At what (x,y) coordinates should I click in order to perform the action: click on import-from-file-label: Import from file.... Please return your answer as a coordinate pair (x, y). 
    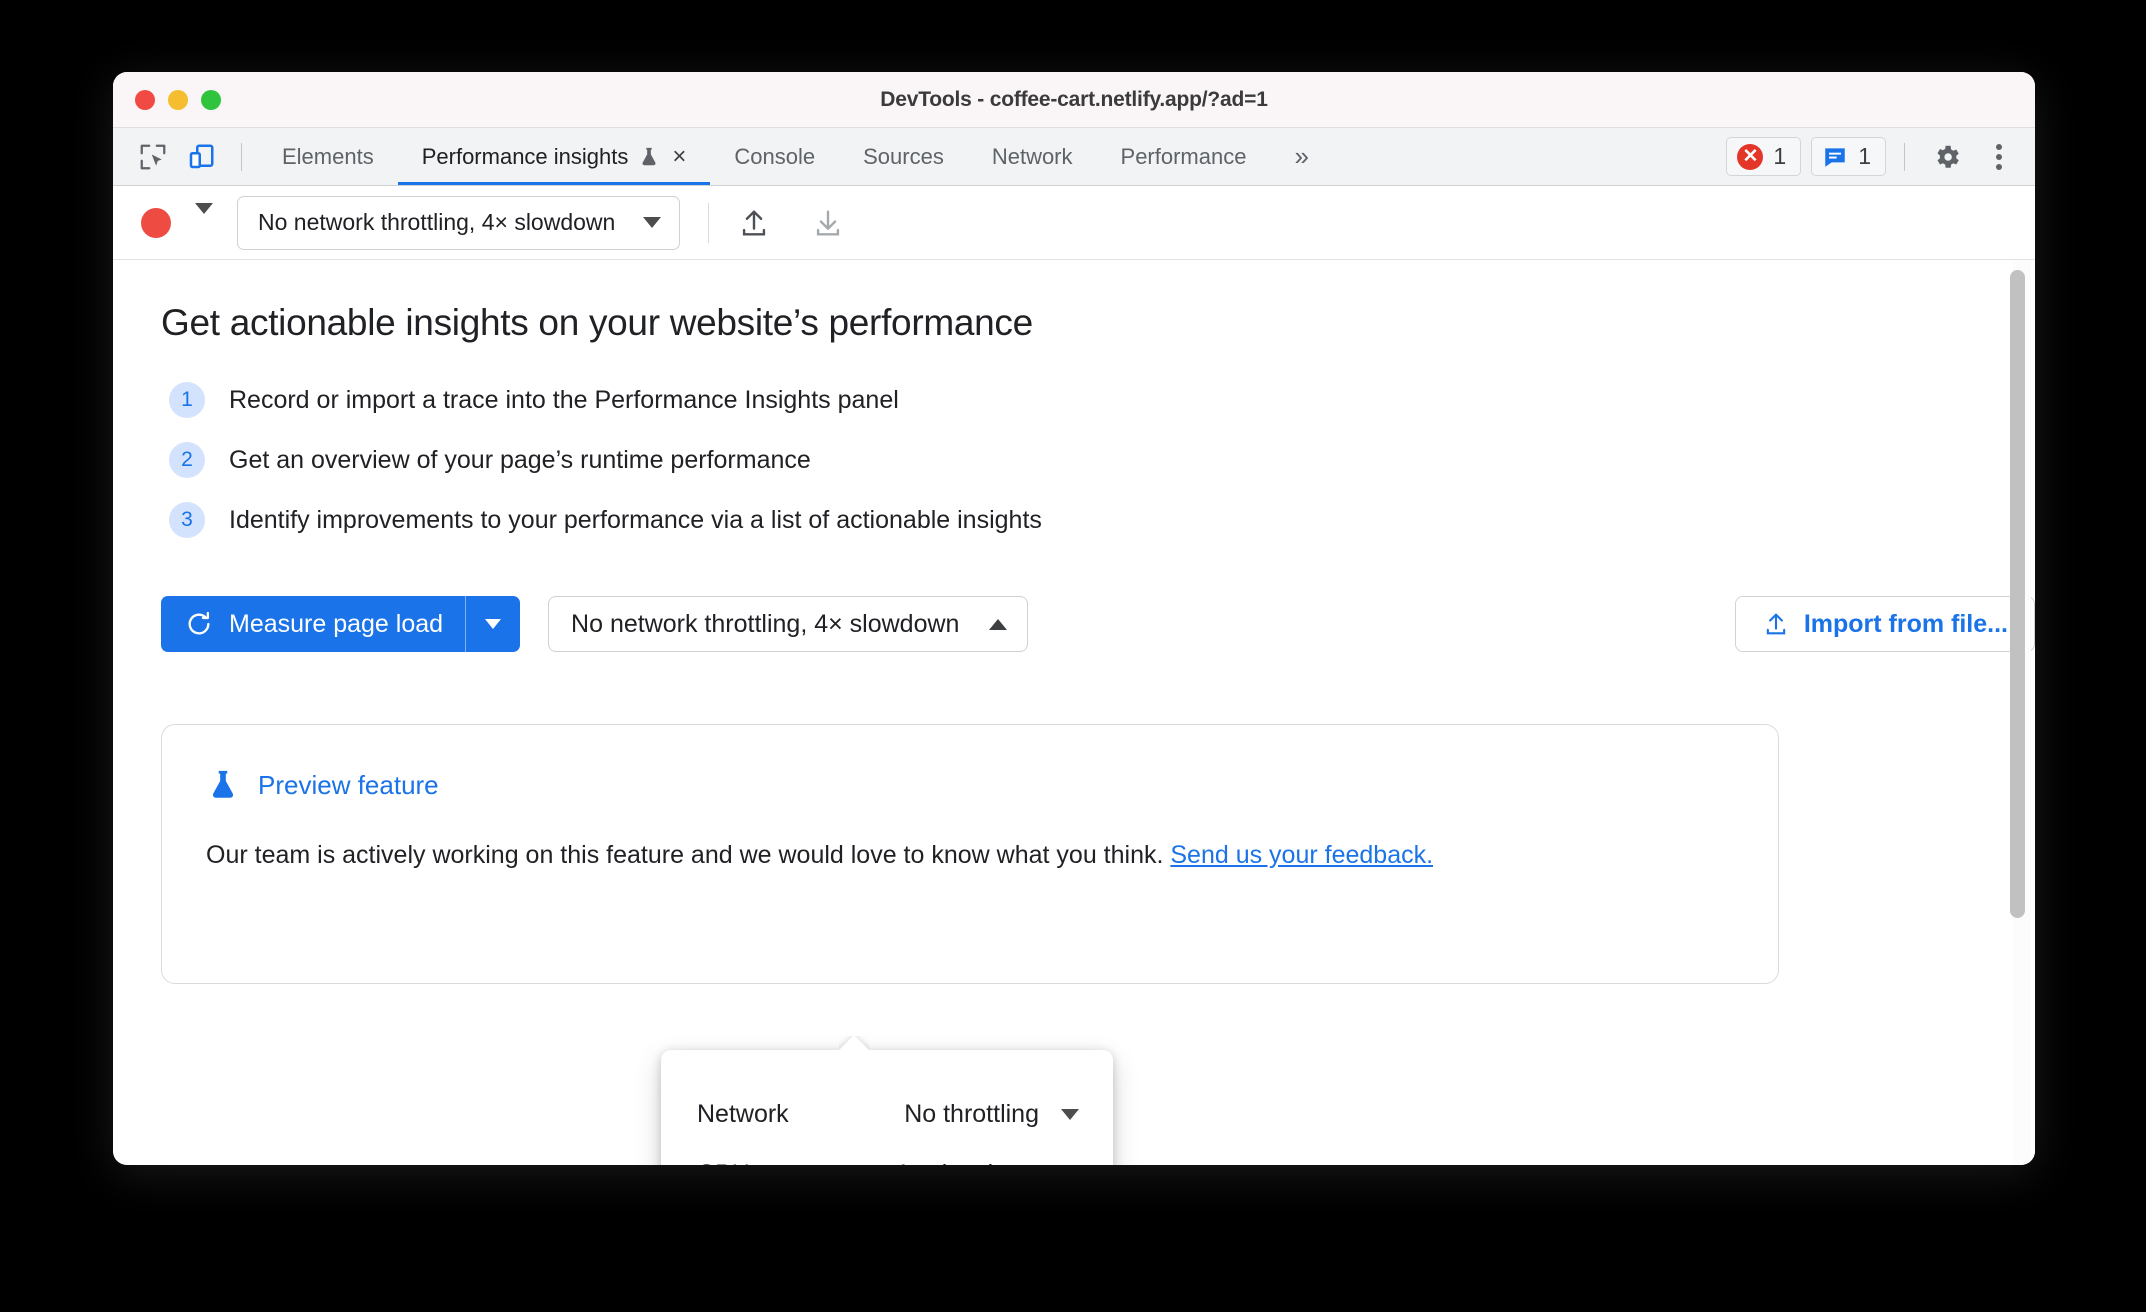
    Looking at the image, I should click on (1905, 623).